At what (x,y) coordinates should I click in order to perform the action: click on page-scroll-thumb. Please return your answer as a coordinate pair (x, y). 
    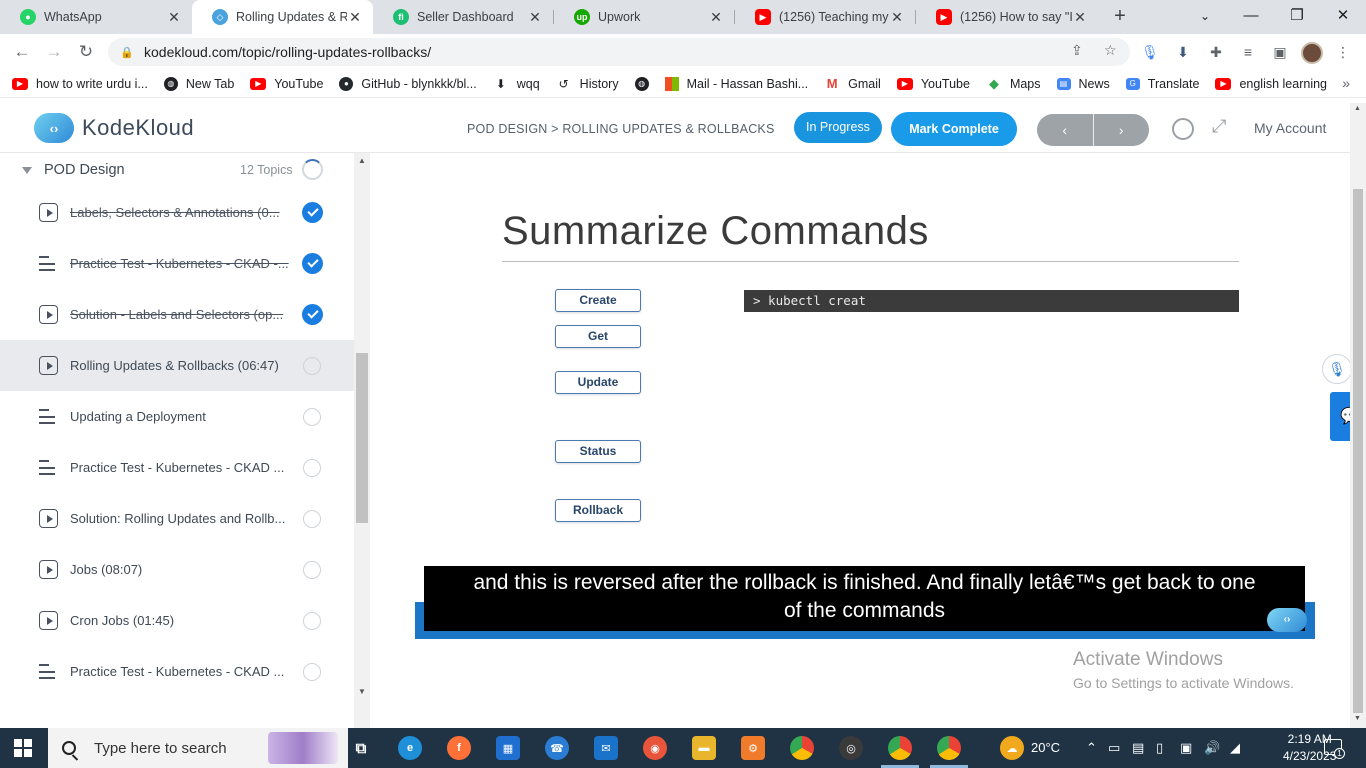
    Looking at the image, I should click on (1358, 451).